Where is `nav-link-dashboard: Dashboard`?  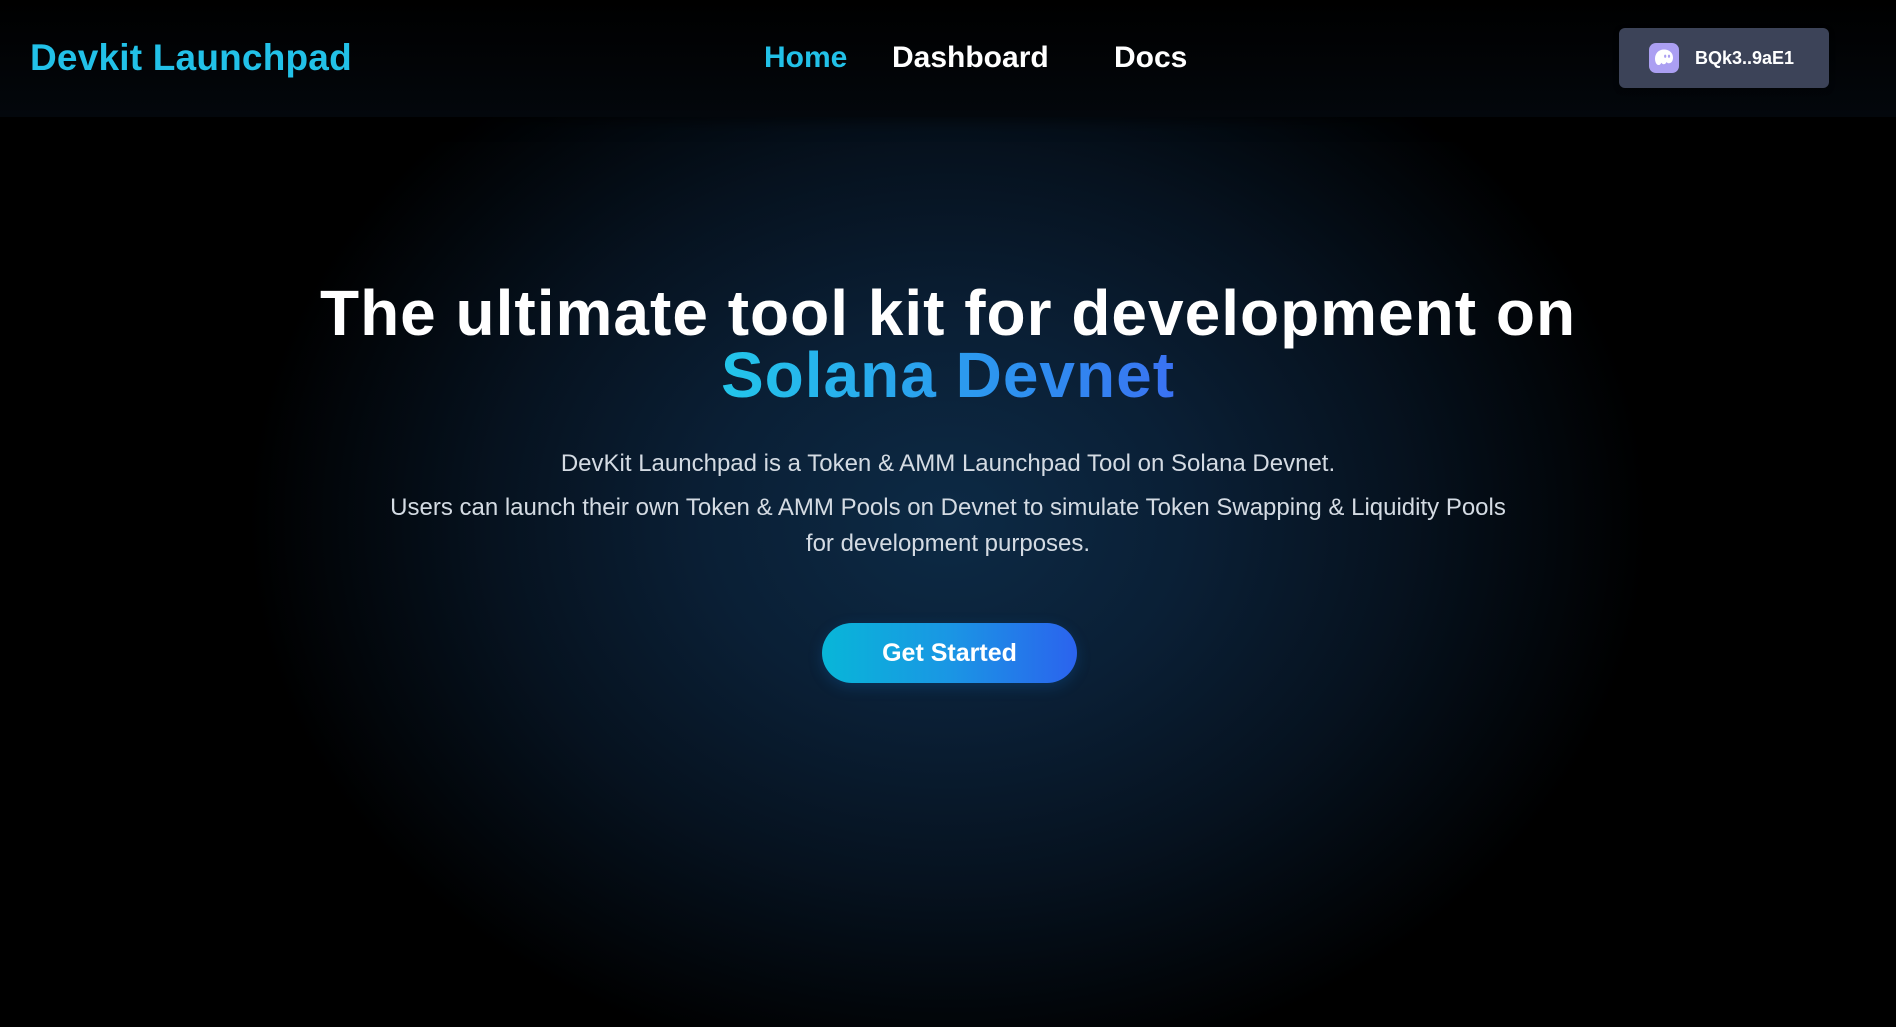
nav-link-dashboard: Dashboard is located at coordinates (970, 58).